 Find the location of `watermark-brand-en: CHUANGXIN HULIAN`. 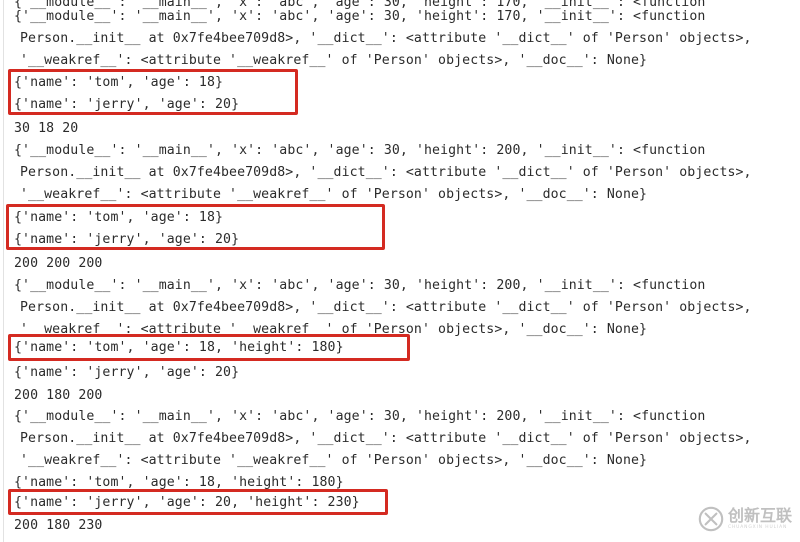

watermark-brand-en: CHUANGXIN HULIAN is located at coordinates (758, 527).